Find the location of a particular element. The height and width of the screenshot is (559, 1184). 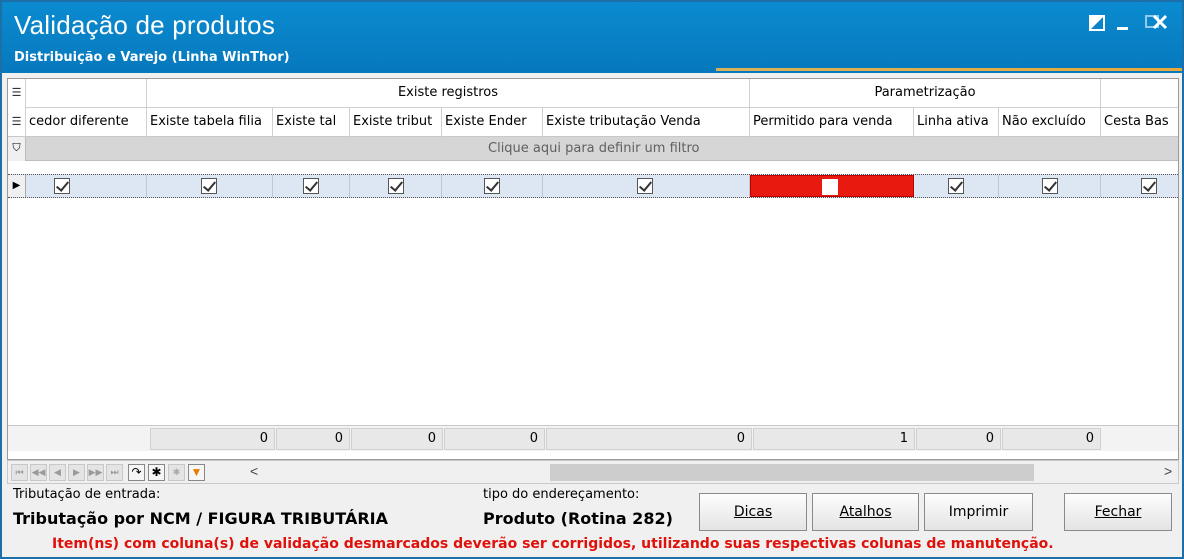

band-existe-registros: Existe registros is located at coordinates (448, 93).